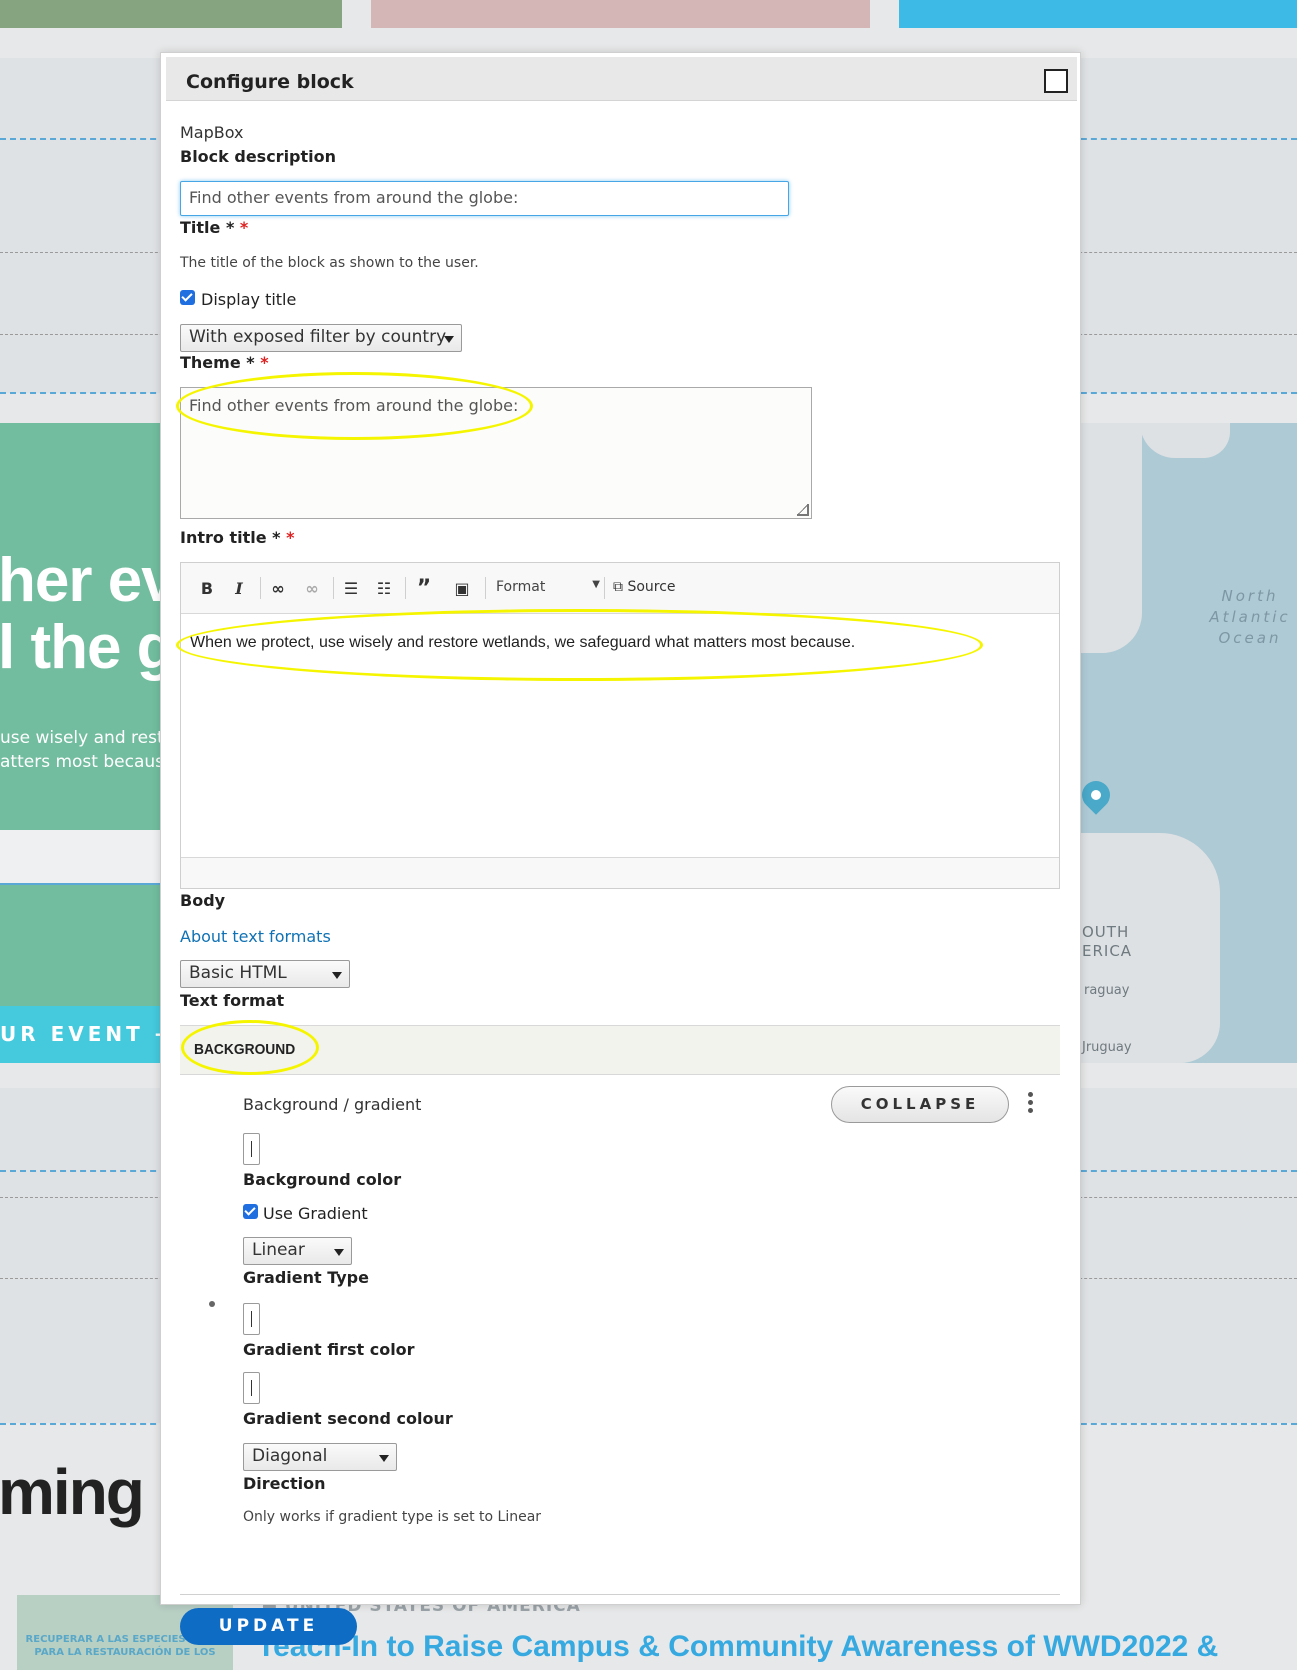 Image resolution: width=1297 pixels, height=1670 pixels. I want to click on source-button: ⧉ Source, so click(644, 587).